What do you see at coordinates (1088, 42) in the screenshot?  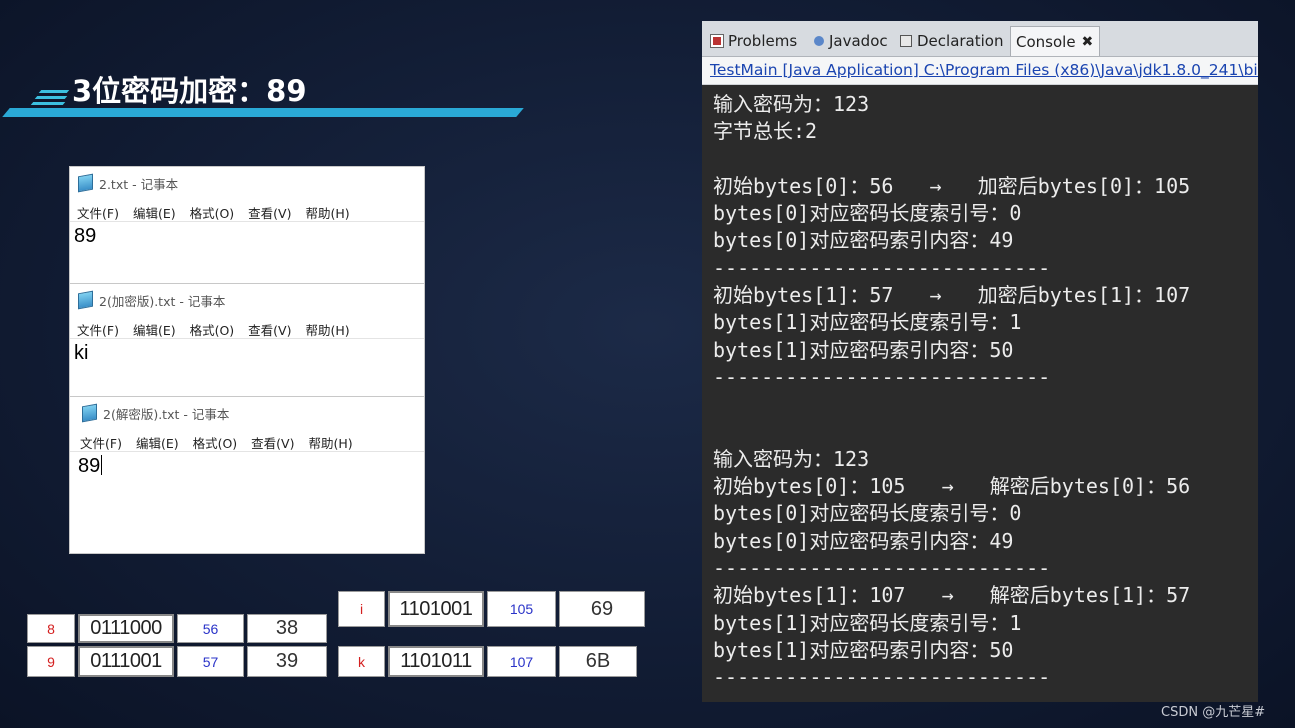 I see `close-icon: ✖` at bounding box center [1088, 42].